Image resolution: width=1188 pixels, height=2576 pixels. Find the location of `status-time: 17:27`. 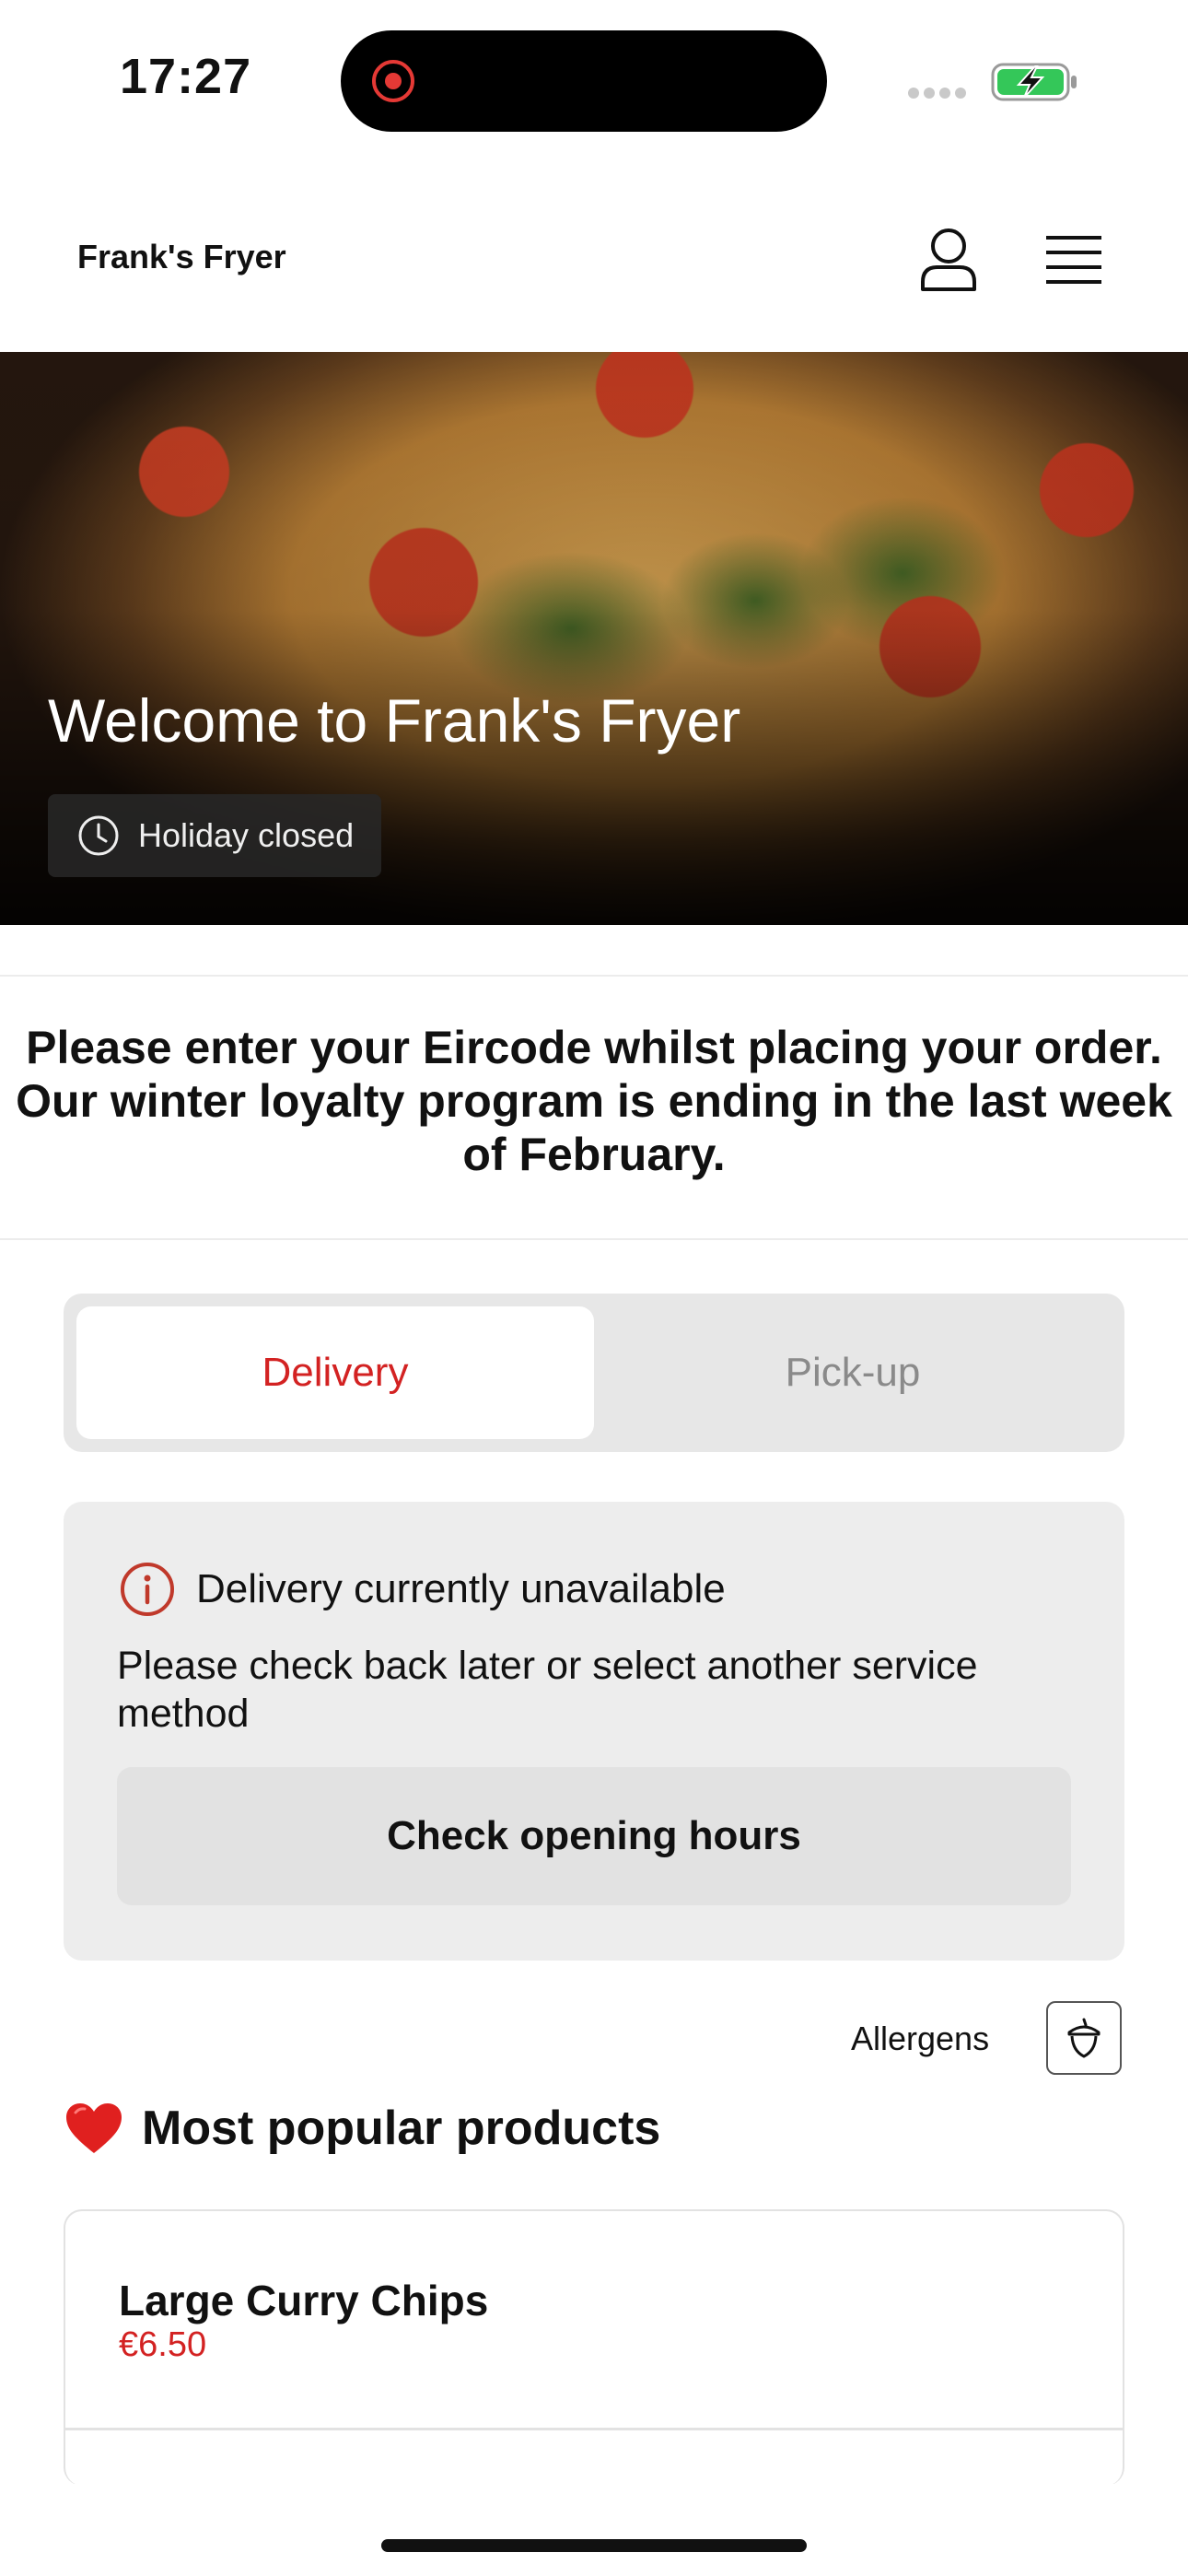

status-time: 17:27 is located at coordinates (186, 76).